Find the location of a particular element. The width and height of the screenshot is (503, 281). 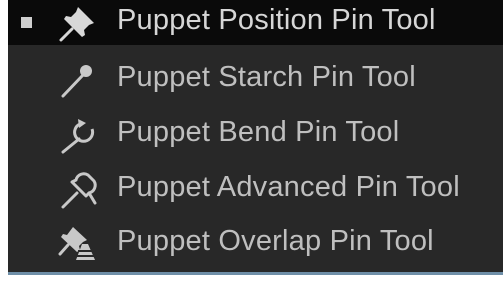

advanced-pin-icon is located at coordinates (78, 190).